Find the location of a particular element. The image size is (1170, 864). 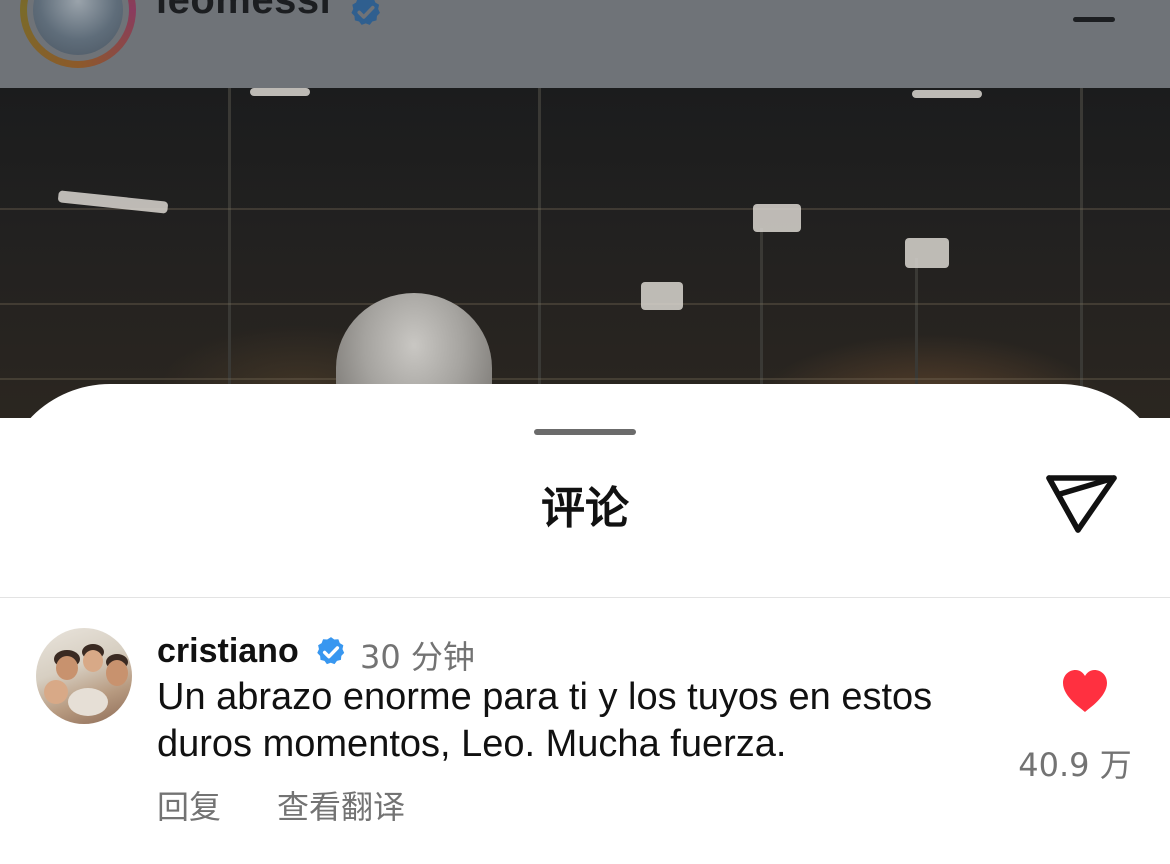

sheet-title: 评论 is located at coordinates (585, 508).